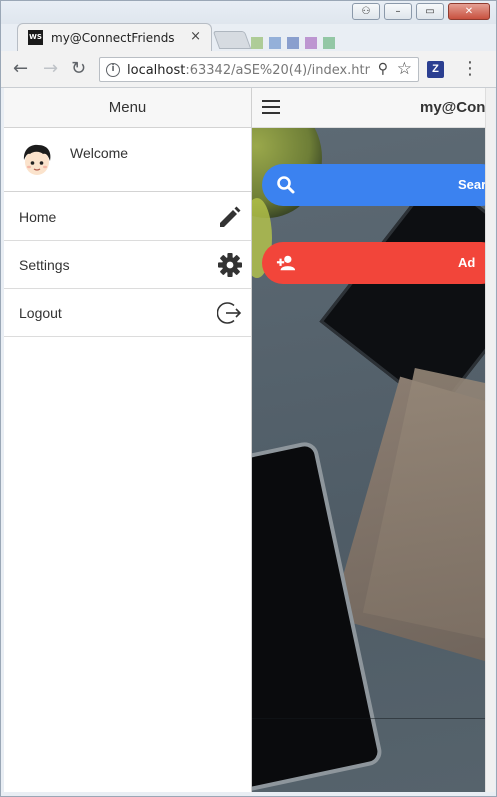 Image resolution: width=497 pixels, height=797 pixels. What do you see at coordinates (230, 265) in the screenshot?
I see `gear-icon` at bounding box center [230, 265].